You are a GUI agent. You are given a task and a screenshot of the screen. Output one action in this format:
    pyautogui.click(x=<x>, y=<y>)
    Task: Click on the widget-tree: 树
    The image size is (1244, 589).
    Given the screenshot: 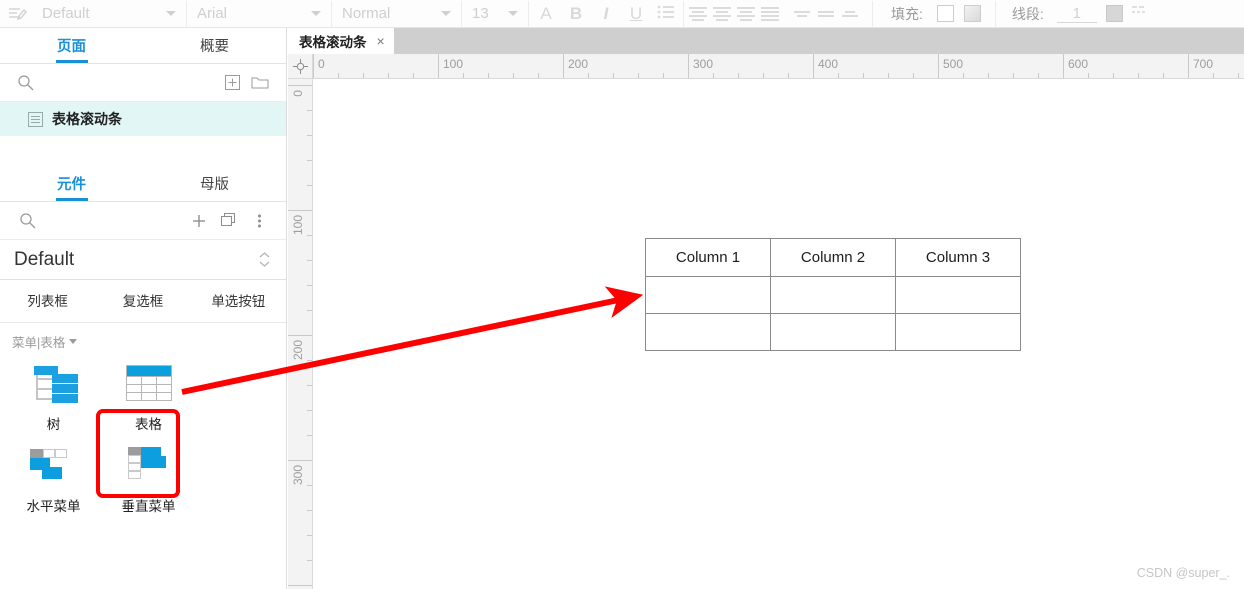 What is the action you would take?
    pyautogui.click(x=53, y=396)
    